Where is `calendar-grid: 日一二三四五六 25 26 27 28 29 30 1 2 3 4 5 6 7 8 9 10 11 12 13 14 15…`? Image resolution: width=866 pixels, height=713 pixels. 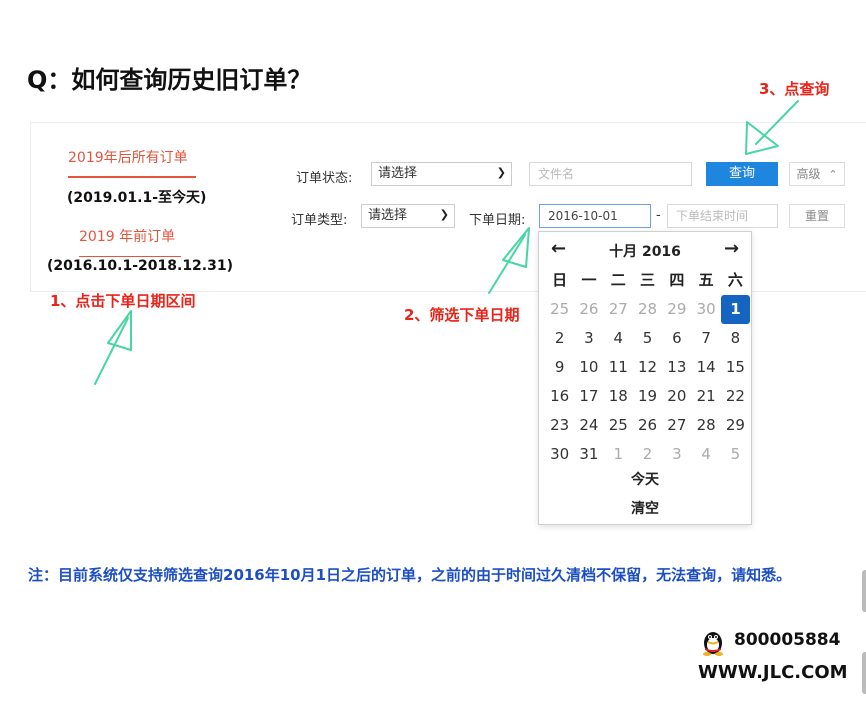 calendar-grid: 日一二三四五六 25 26 27 28 29 30 1 2 3 4 5 6 7 8 9 10 11 12 13 14 15… is located at coordinates (648, 367).